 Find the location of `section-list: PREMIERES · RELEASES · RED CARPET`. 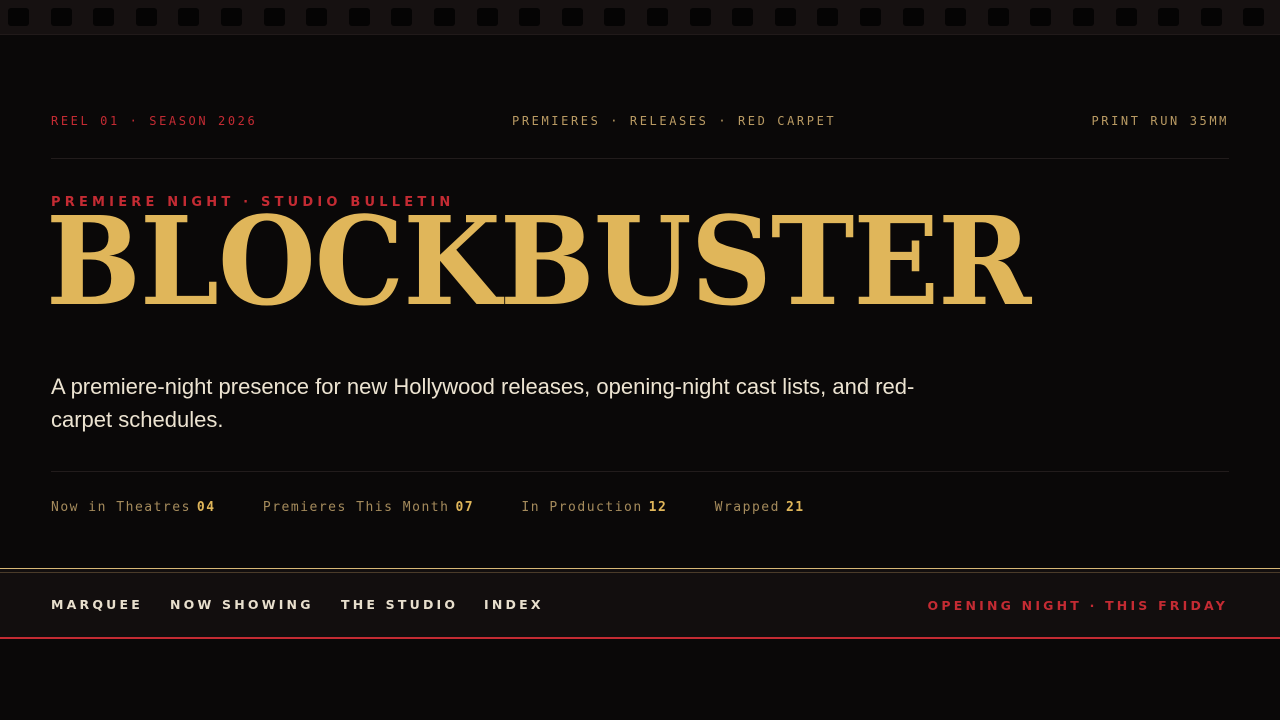

section-list: PREMIERES · RELEASES · RED CARPET is located at coordinates (674, 121).